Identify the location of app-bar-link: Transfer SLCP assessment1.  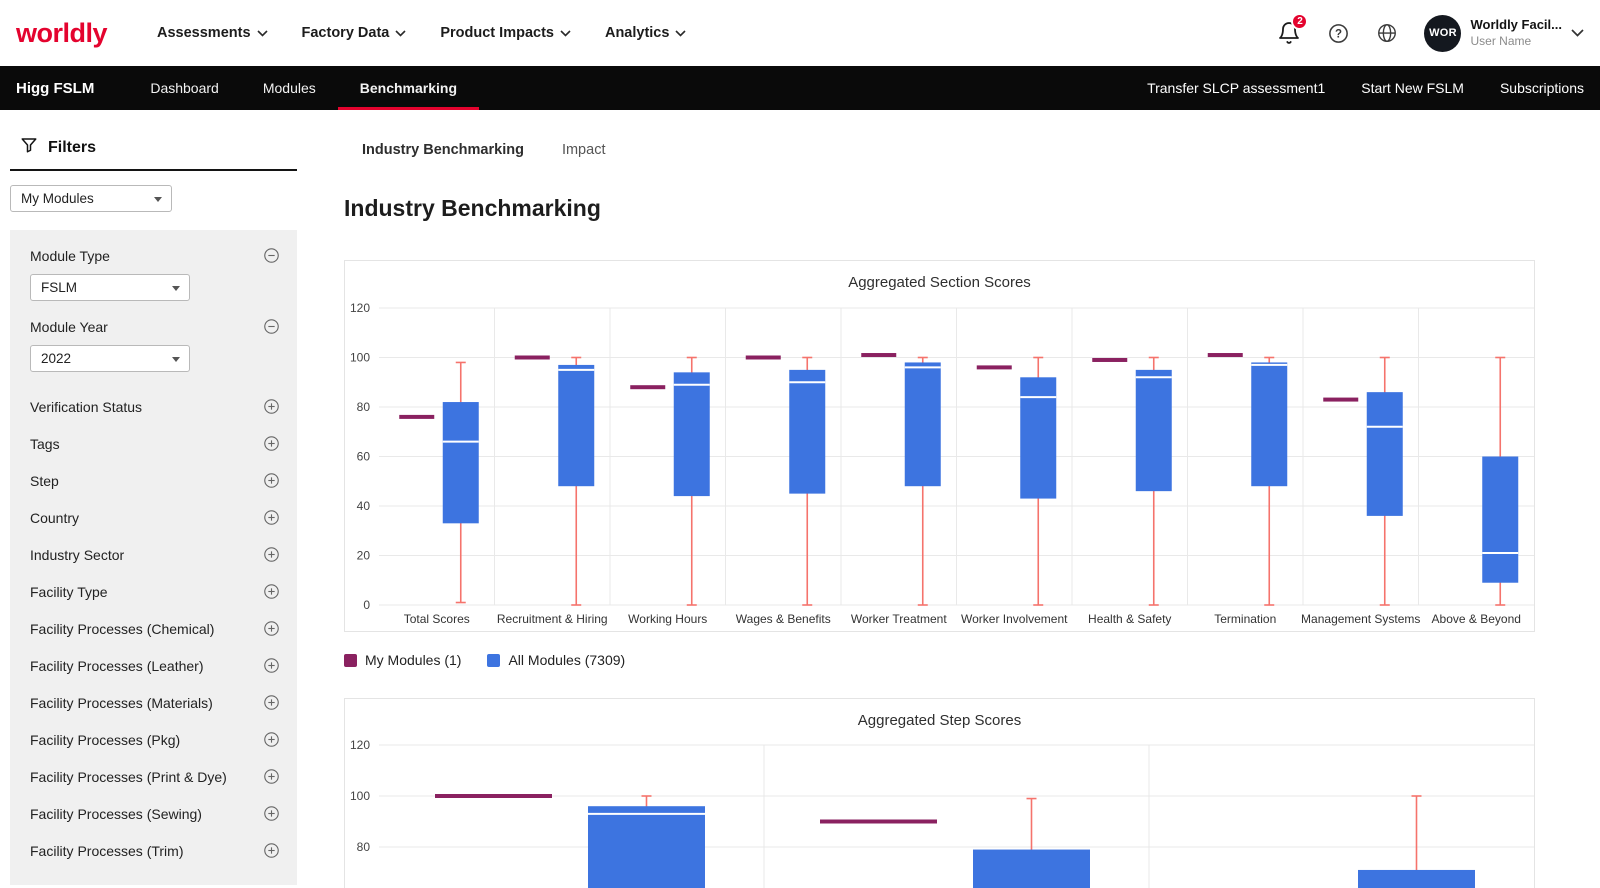
(1236, 88).